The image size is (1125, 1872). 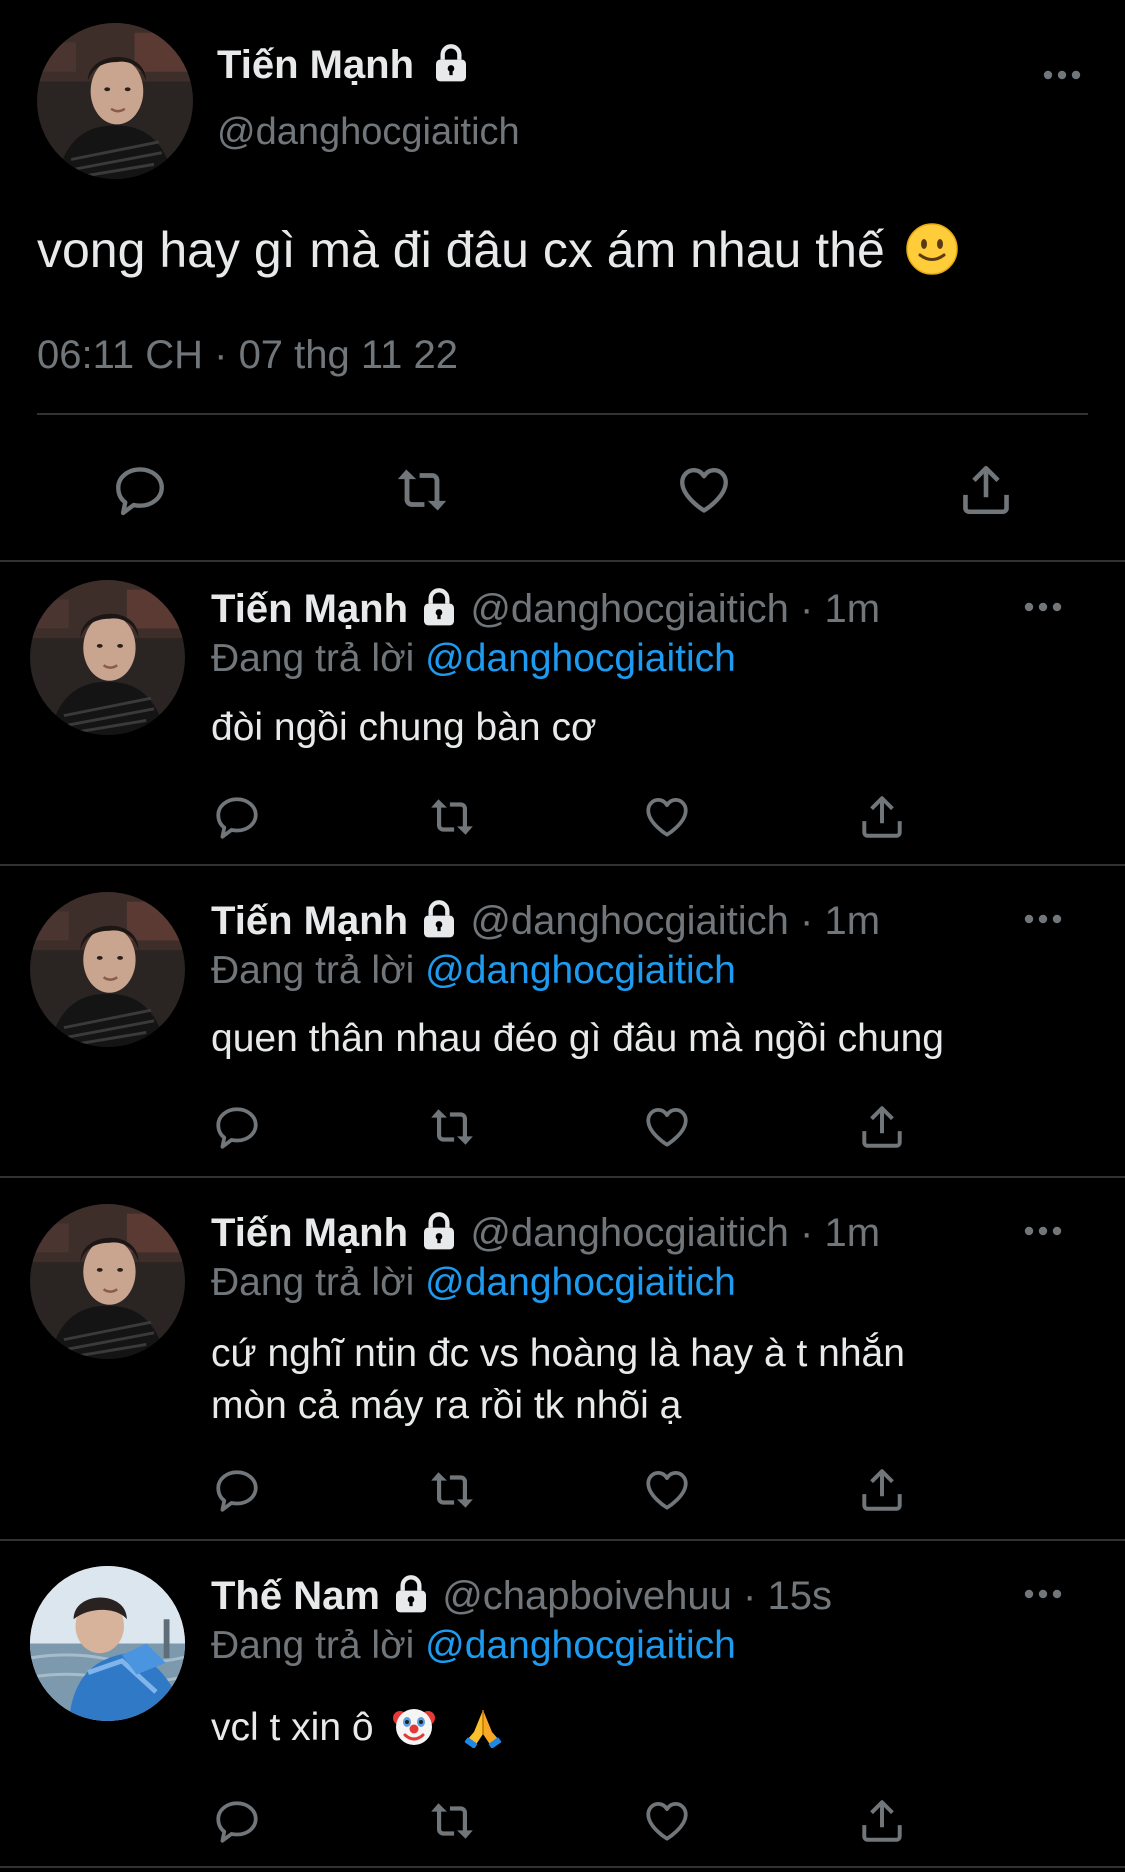 I want to click on reply-text-row: vcl t xin ô, so click(x=358, y=1728).